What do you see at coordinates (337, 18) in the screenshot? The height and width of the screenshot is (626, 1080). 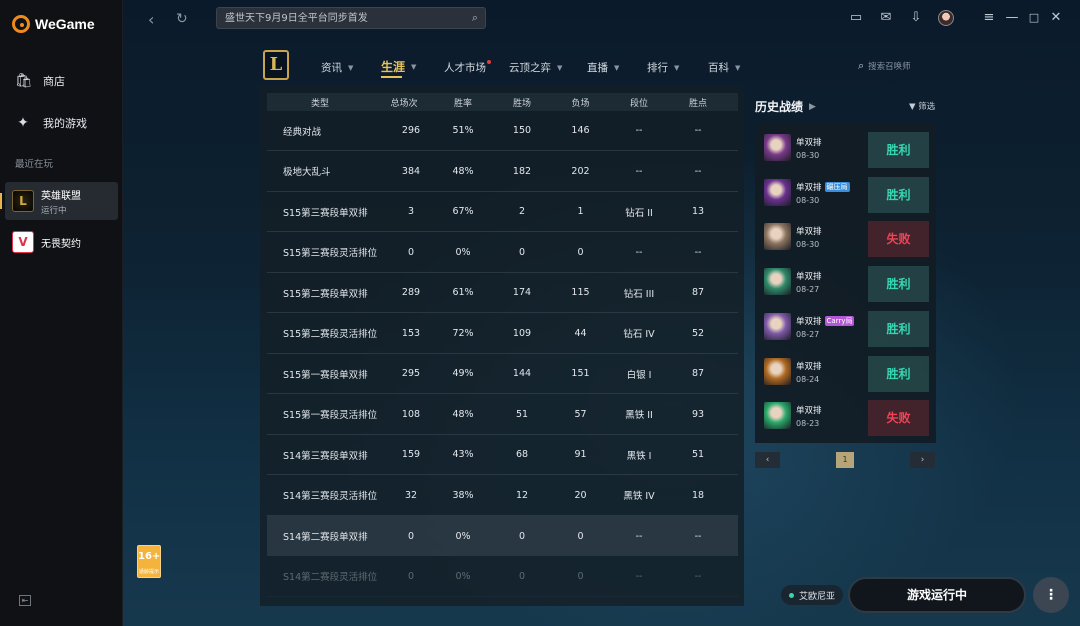 I see `global-search-input` at bounding box center [337, 18].